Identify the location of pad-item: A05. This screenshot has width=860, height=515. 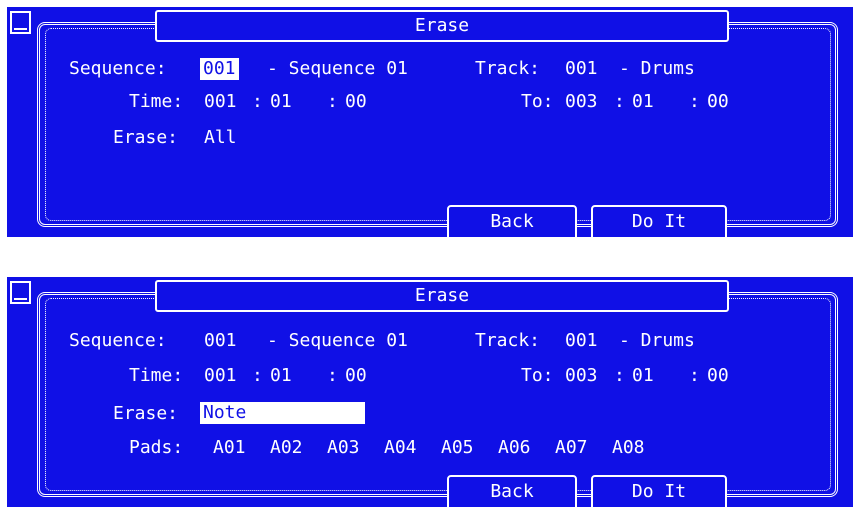
(457, 448).